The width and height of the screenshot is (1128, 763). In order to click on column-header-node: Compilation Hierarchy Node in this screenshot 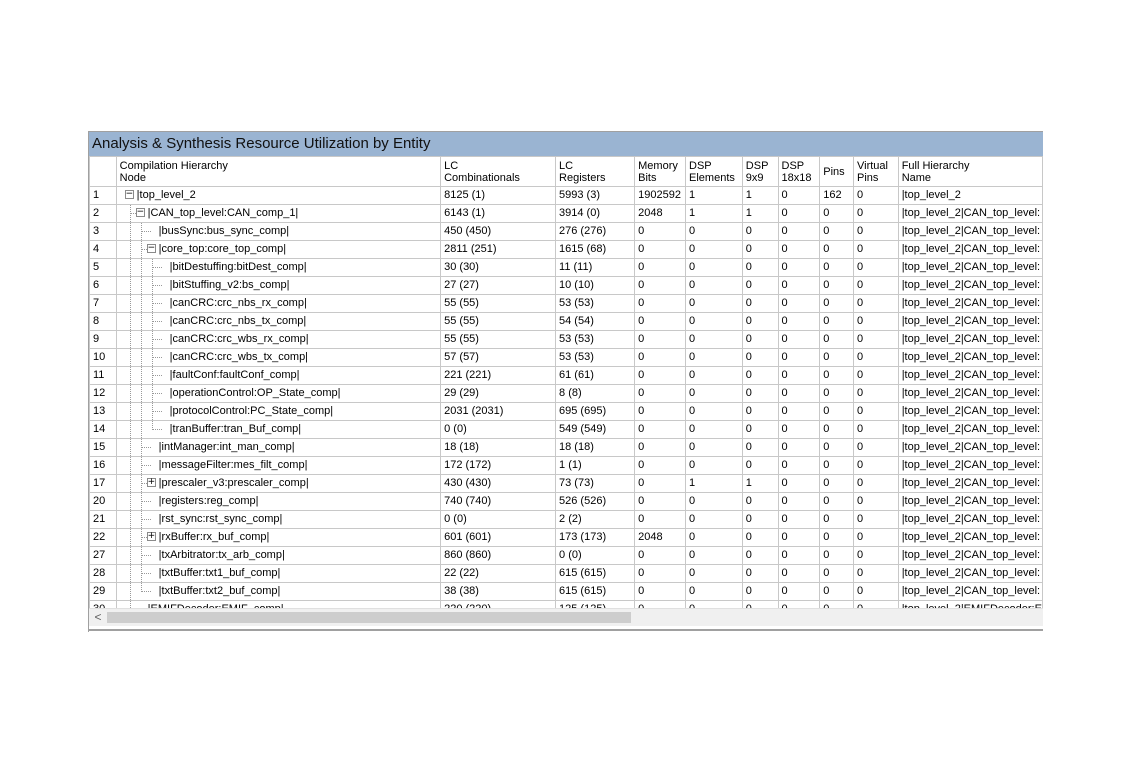, I will do `click(278, 171)`.